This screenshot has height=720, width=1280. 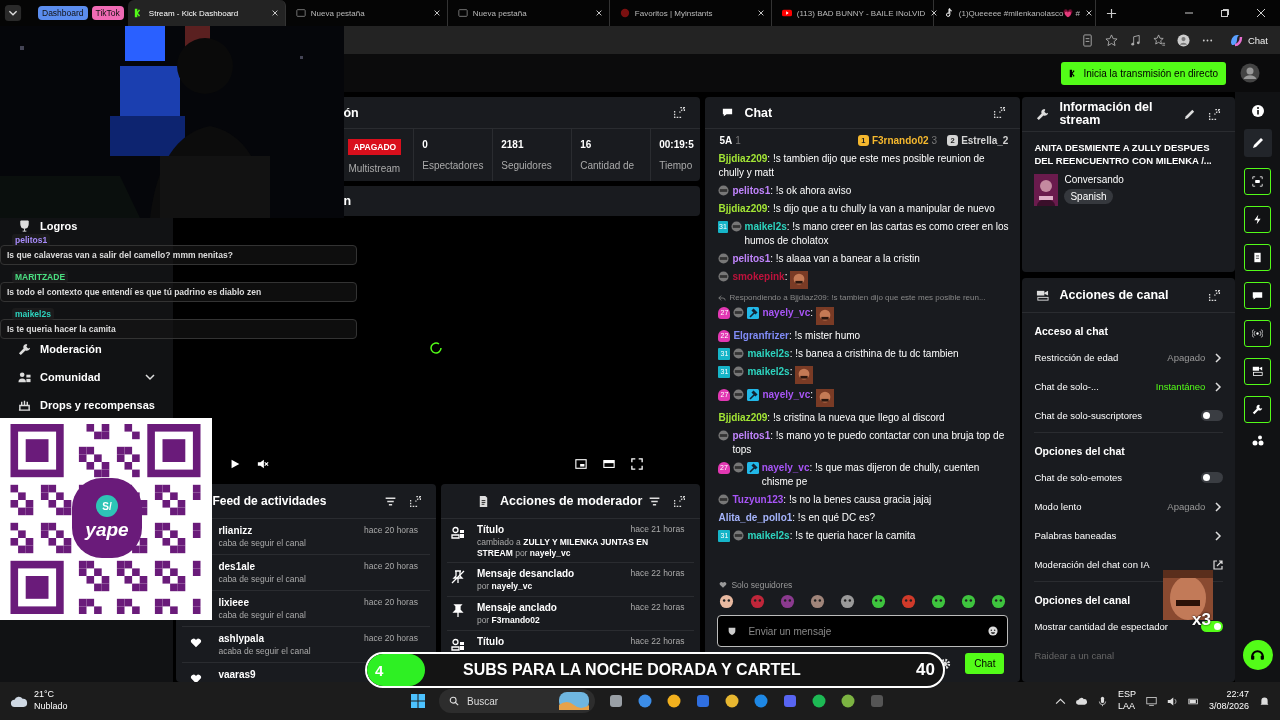 What do you see at coordinates (1094, 179) in the screenshot?
I see `category-name: Conversando` at bounding box center [1094, 179].